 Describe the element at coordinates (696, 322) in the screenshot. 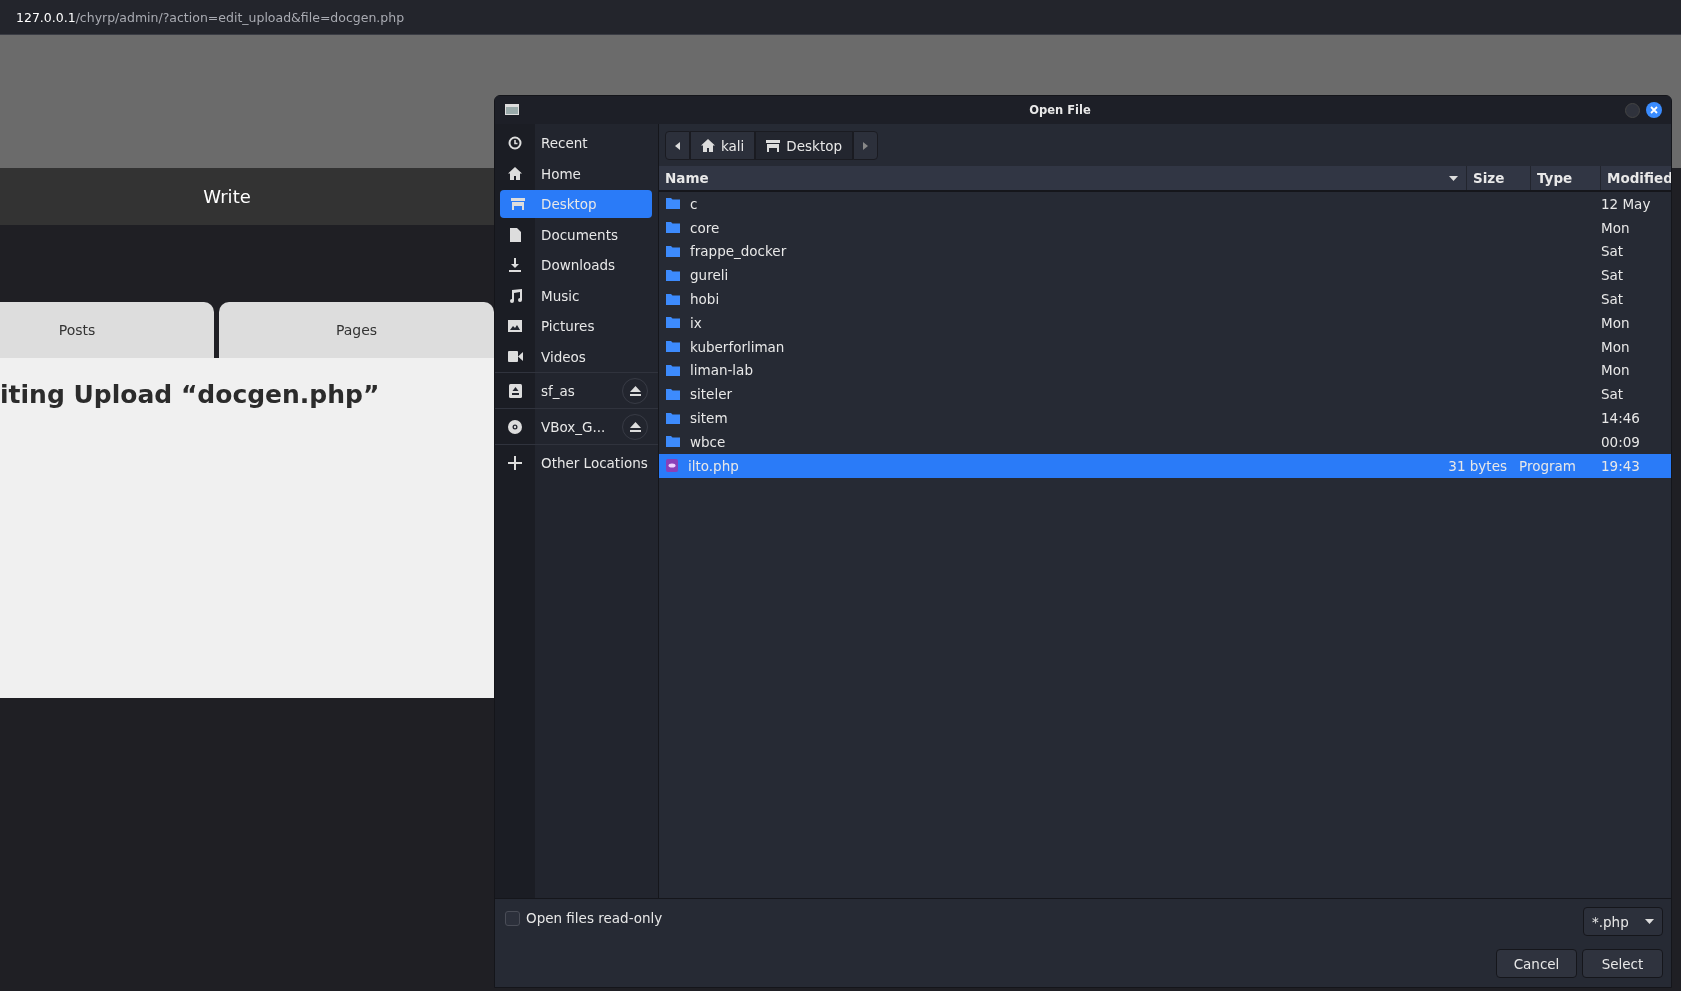

I see `file-name: ix` at that location.